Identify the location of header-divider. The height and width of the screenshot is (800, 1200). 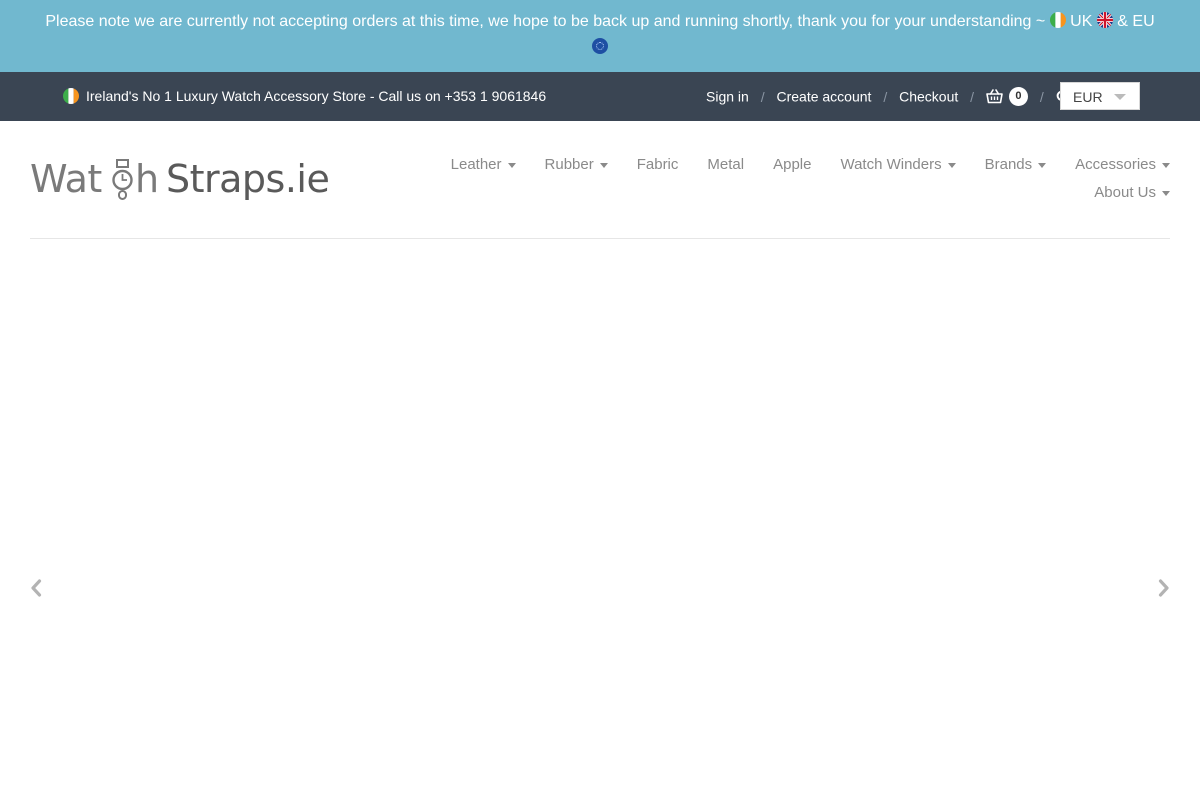
(600, 238).